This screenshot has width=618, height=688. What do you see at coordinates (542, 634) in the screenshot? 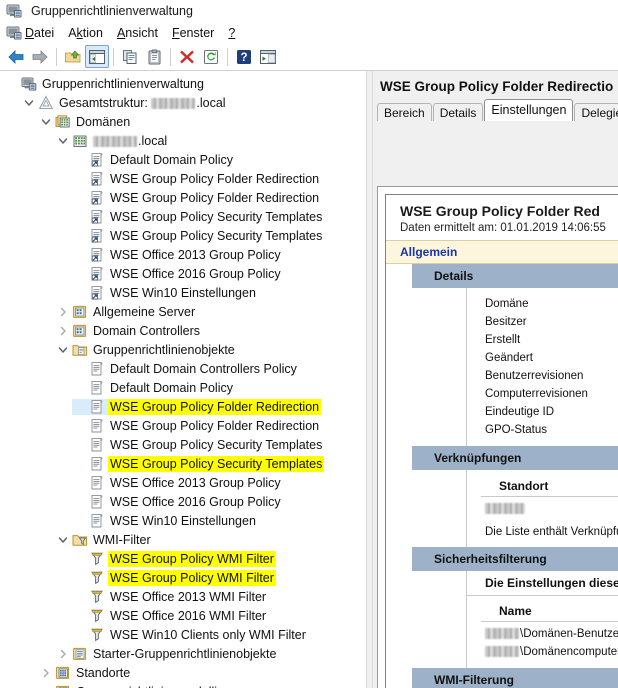
I see `security-principal-row: \Domänen-Benutzer` at bounding box center [542, 634].